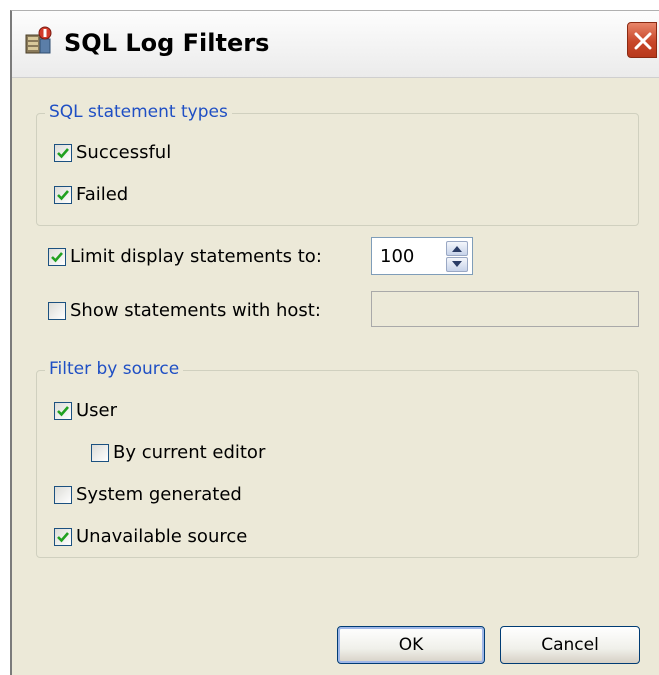 This screenshot has width=659, height=675. I want to click on database-filter-icon, so click(39, 41).